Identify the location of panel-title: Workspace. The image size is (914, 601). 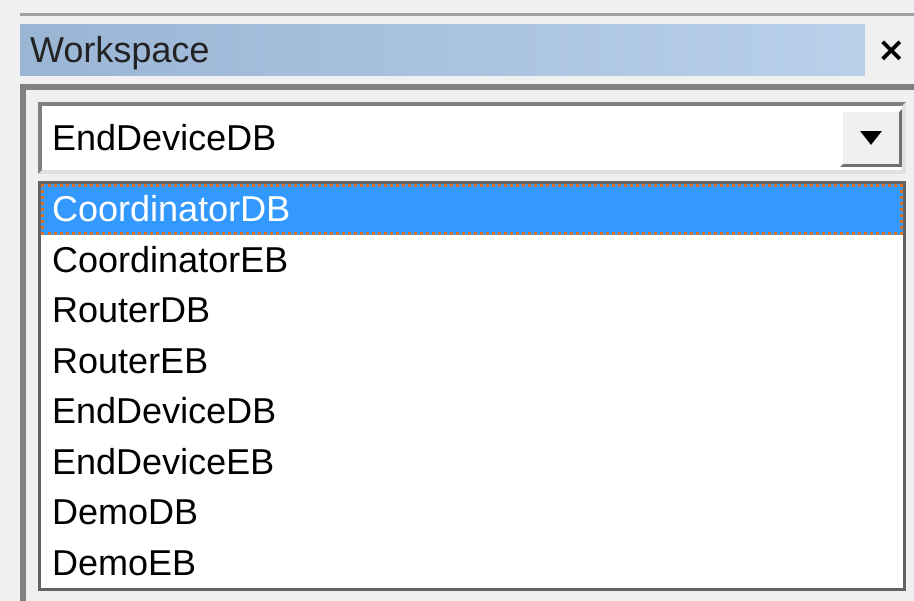
(442, 50).